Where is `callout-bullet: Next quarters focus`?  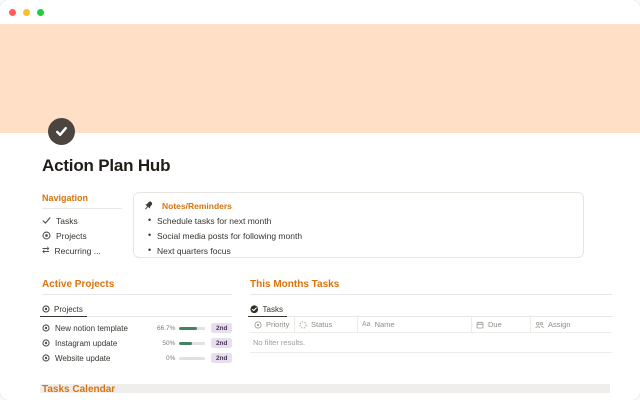
callout-bullet: Next quarters focus is located at coordinates (358, 250).